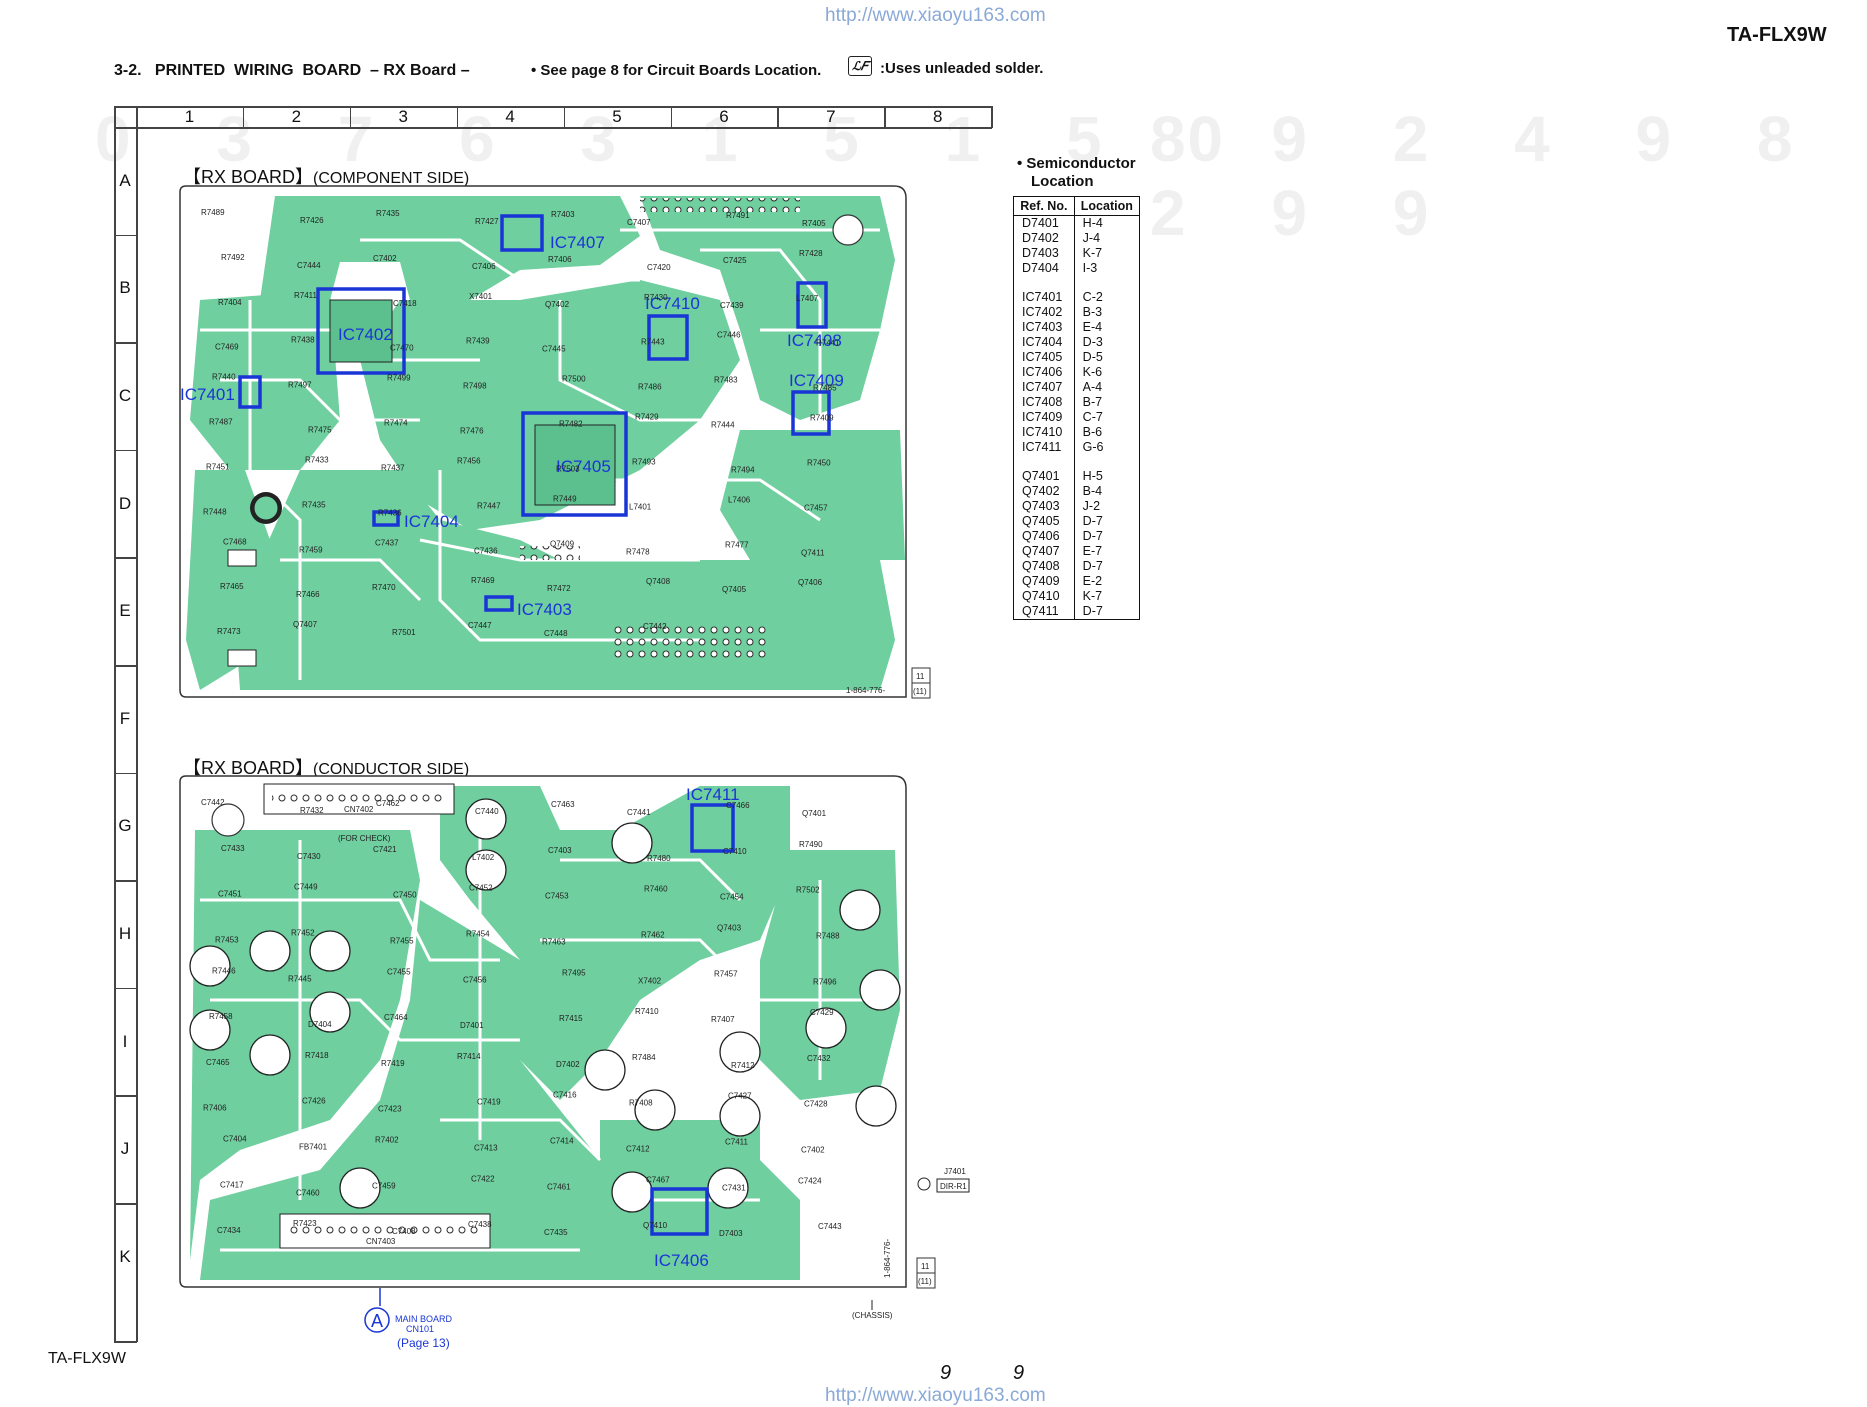 Image resolution: width=1867 pixels, height=1407 pixels. I want to click on ref-label: R7444, so click(723, 425).